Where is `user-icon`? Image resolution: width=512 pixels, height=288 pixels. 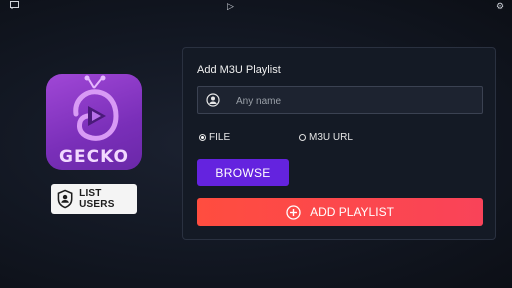
user-icon is located at coordinates (213, 100).